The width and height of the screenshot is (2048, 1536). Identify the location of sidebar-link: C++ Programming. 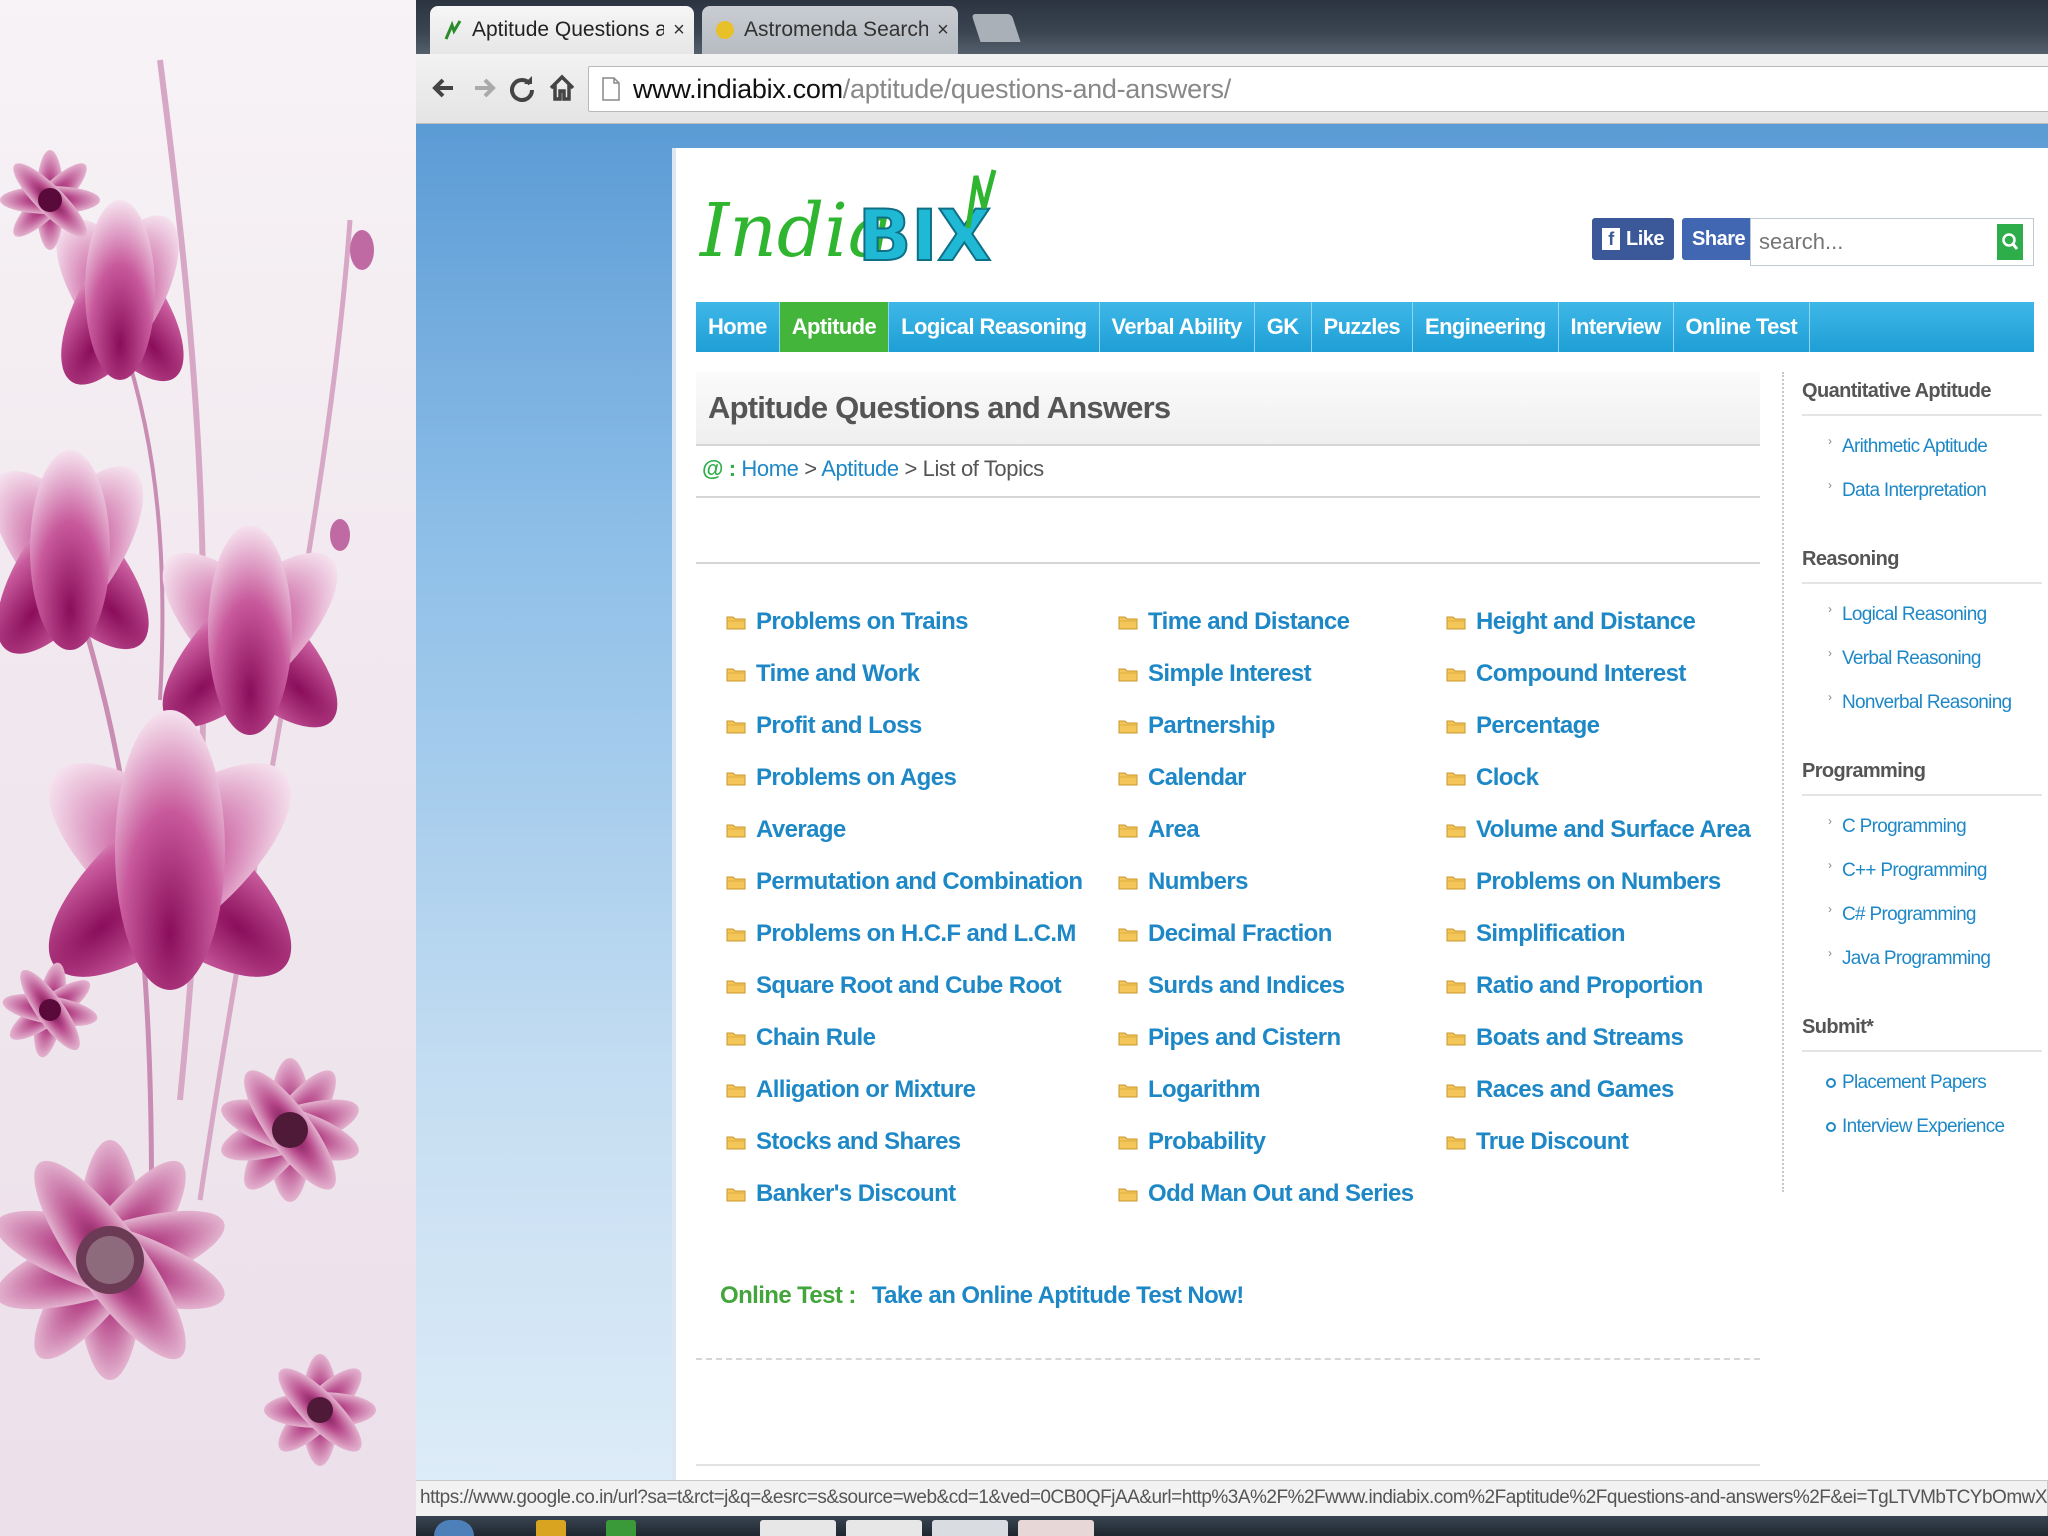
(1914, 871).